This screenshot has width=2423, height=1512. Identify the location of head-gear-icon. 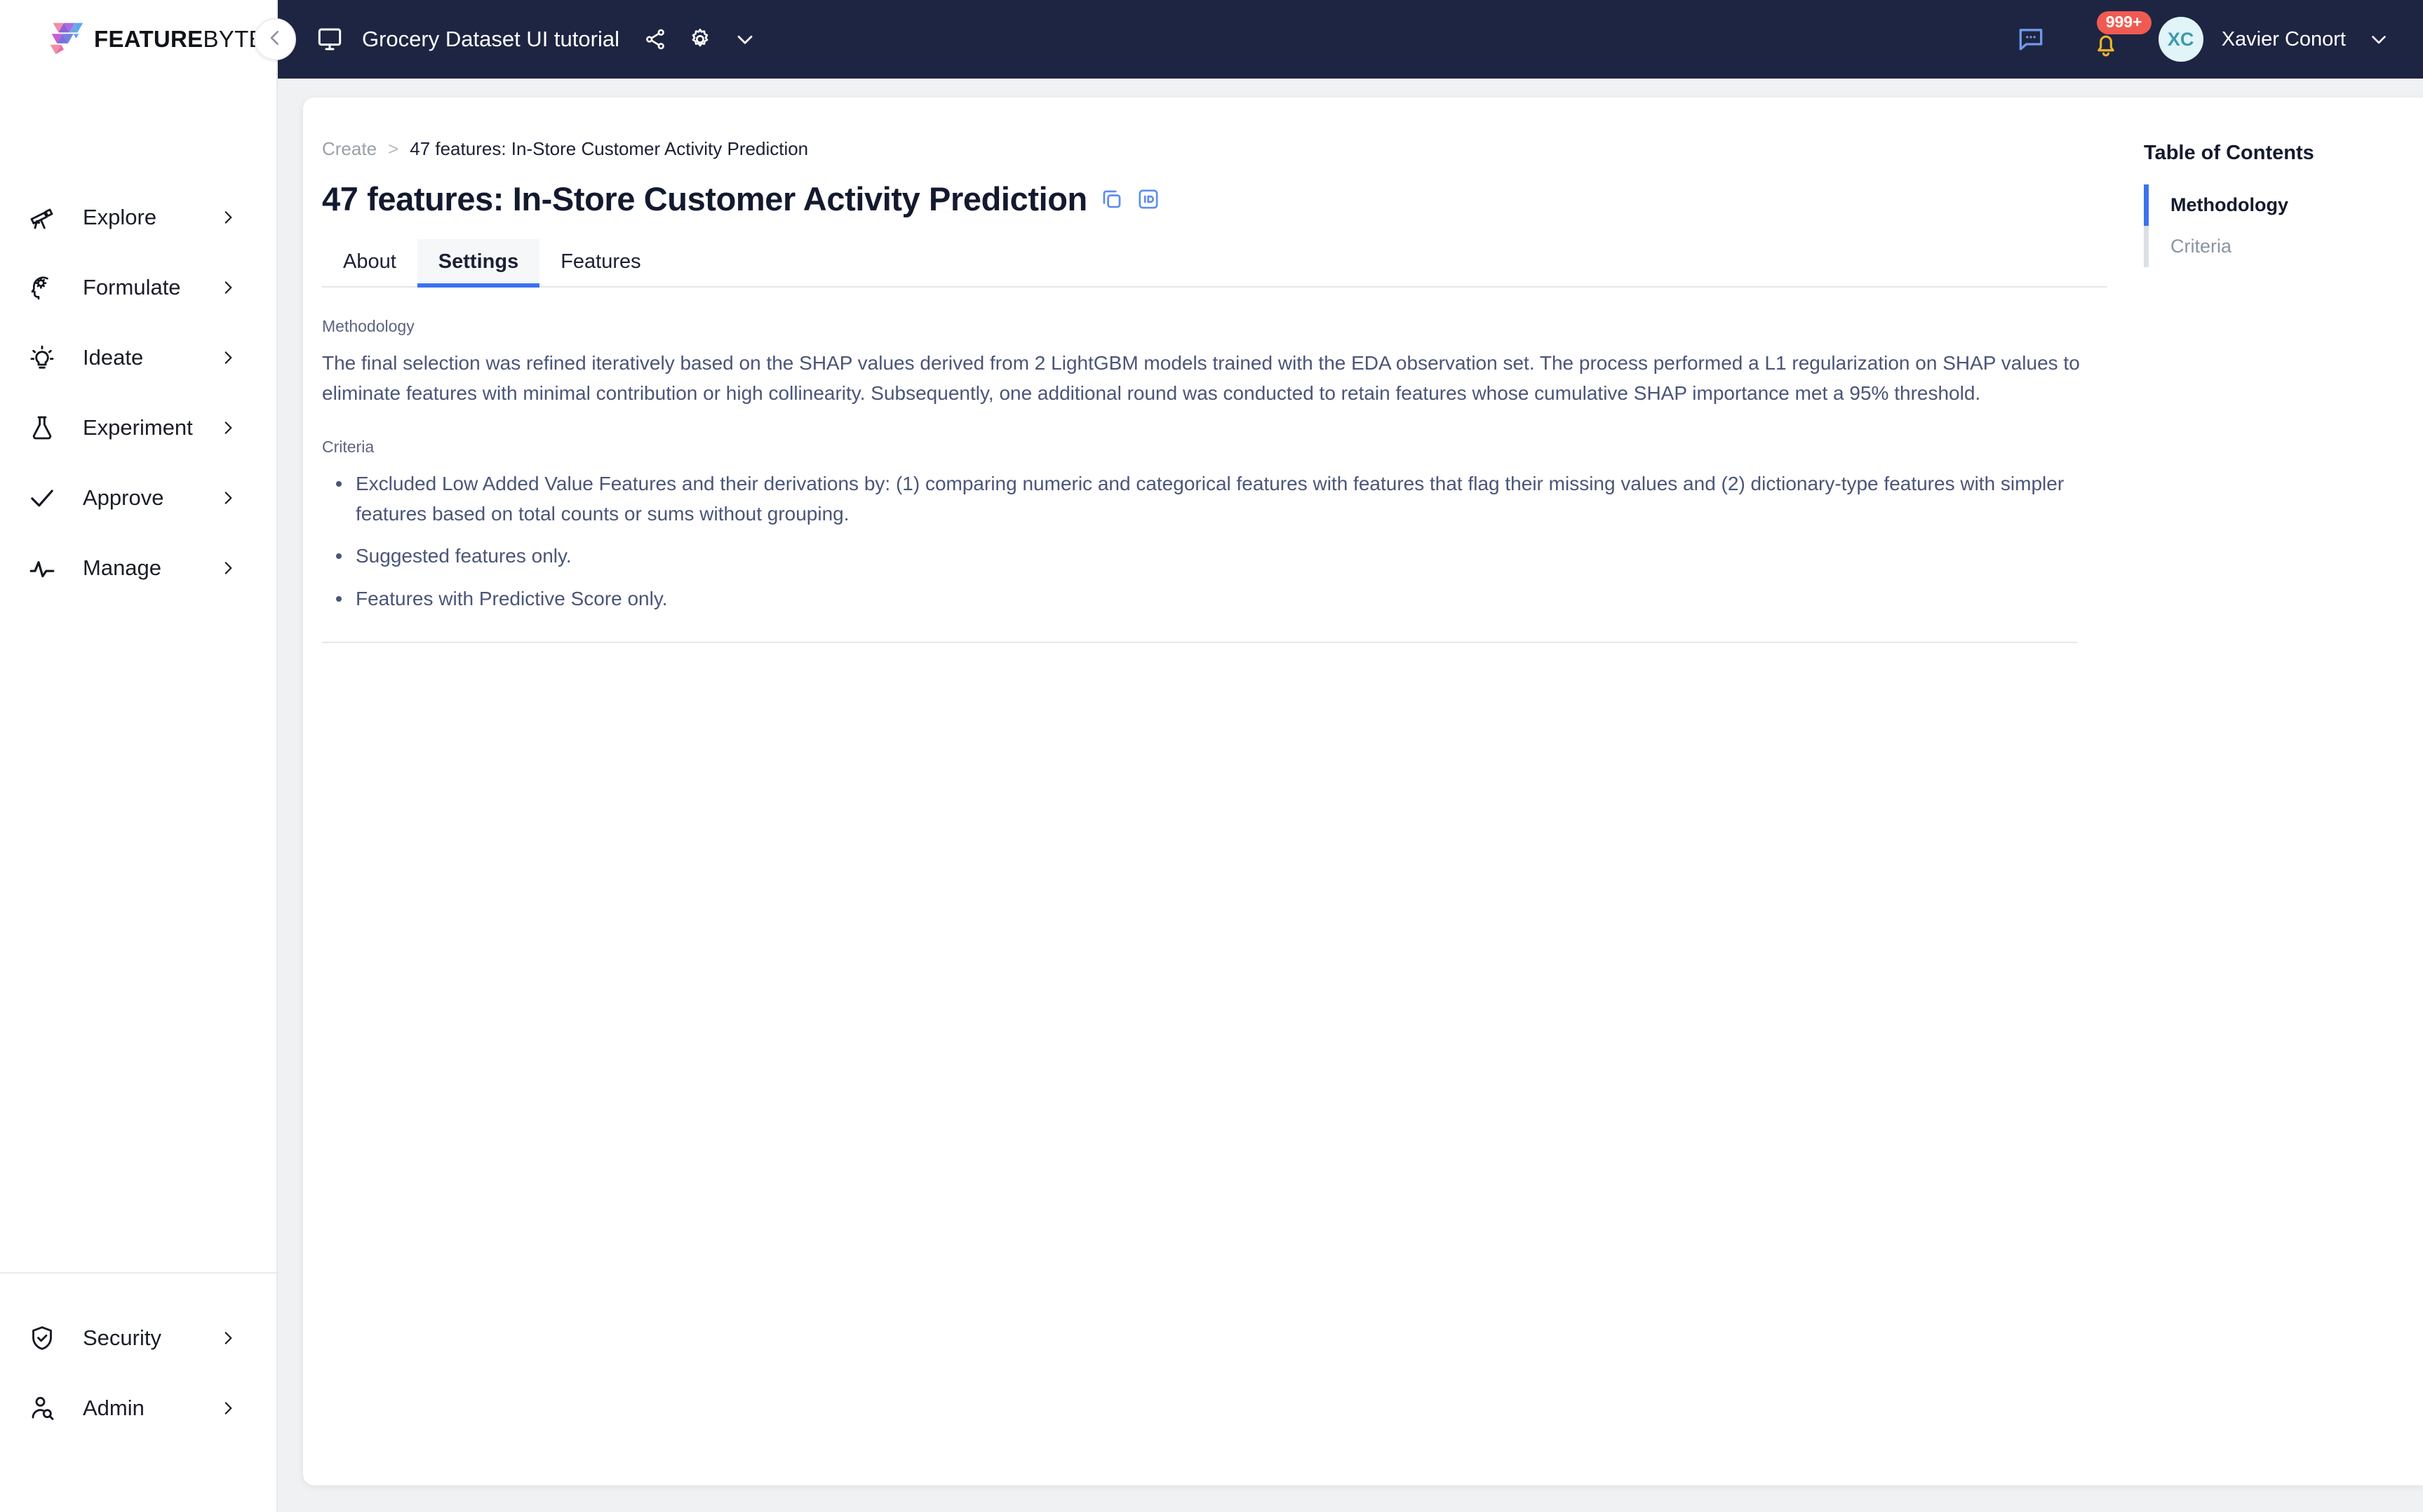
(43, 287).